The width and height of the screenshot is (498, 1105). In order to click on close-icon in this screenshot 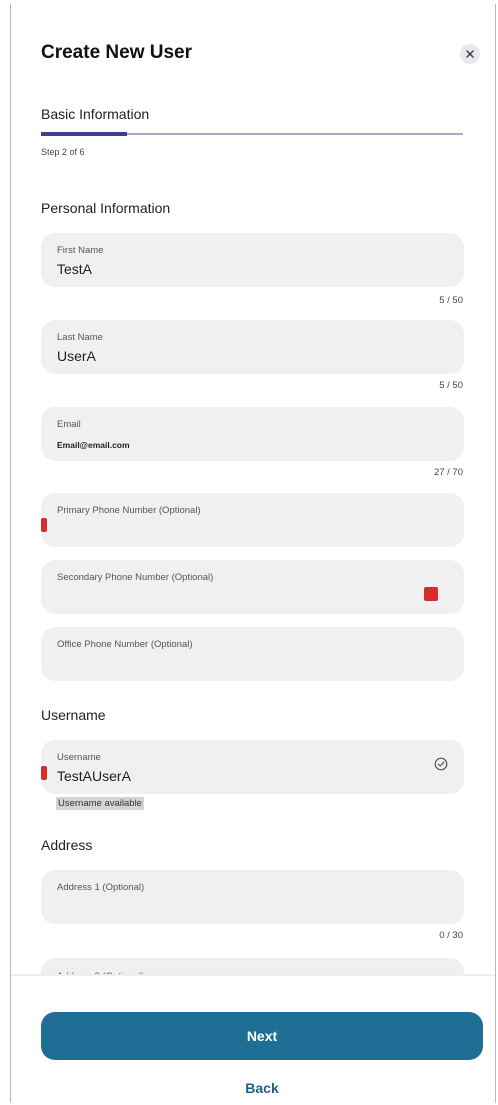, I will do `click(470, 54)`.